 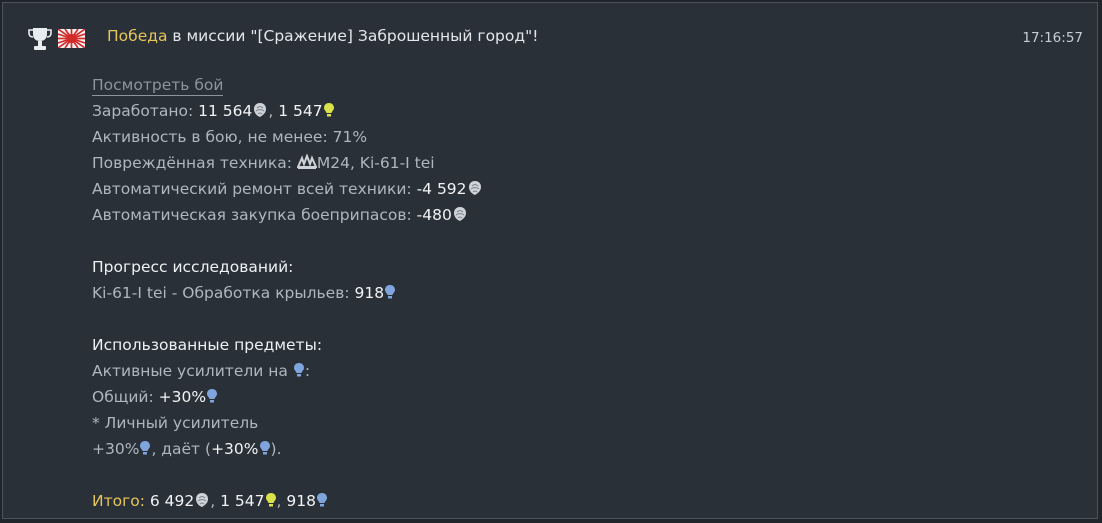 I want to click on personal-booster-line: * Личный усилитель, so click(x=175, y=423).